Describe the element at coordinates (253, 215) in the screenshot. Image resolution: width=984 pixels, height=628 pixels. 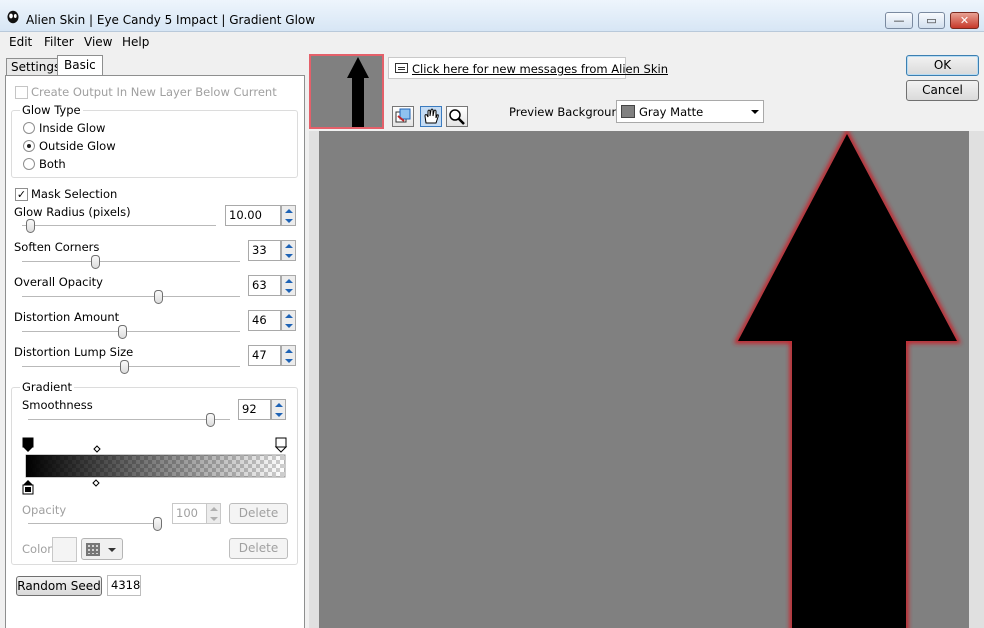
I see `glow-radius-input: 10.00` at that location.